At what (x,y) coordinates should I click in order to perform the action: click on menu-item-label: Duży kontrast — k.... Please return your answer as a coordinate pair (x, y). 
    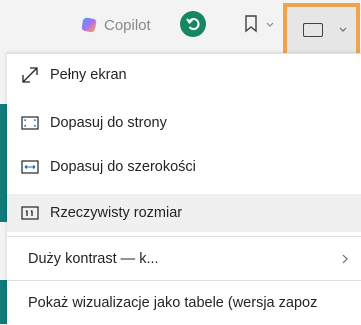
    Looking at the image, I should click on (93, 259).